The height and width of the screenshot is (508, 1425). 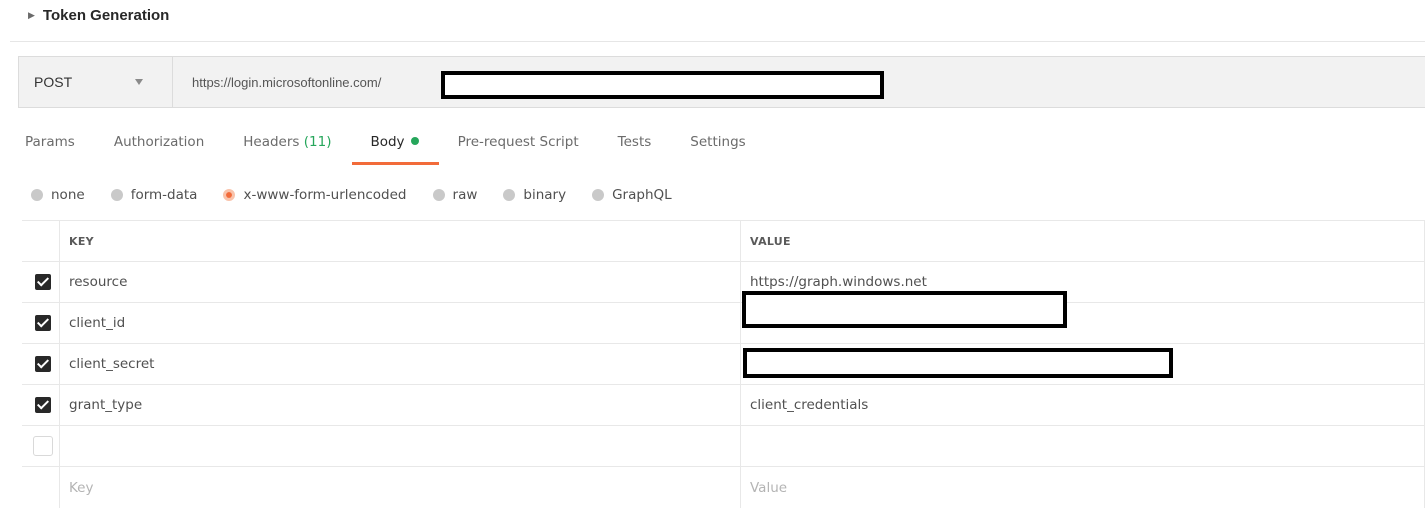 What do you see at coordinates (229, 195) in the screenshot?
I see `radio-button-selected-icon` at bounding box center [229, 195].